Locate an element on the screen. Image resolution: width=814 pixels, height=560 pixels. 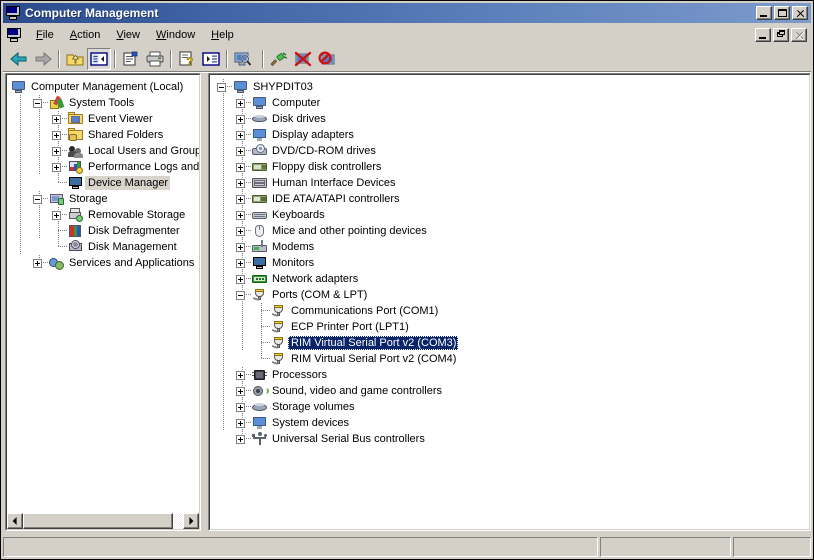
tree-item: Device Manager is located at coordinates (105, 183).